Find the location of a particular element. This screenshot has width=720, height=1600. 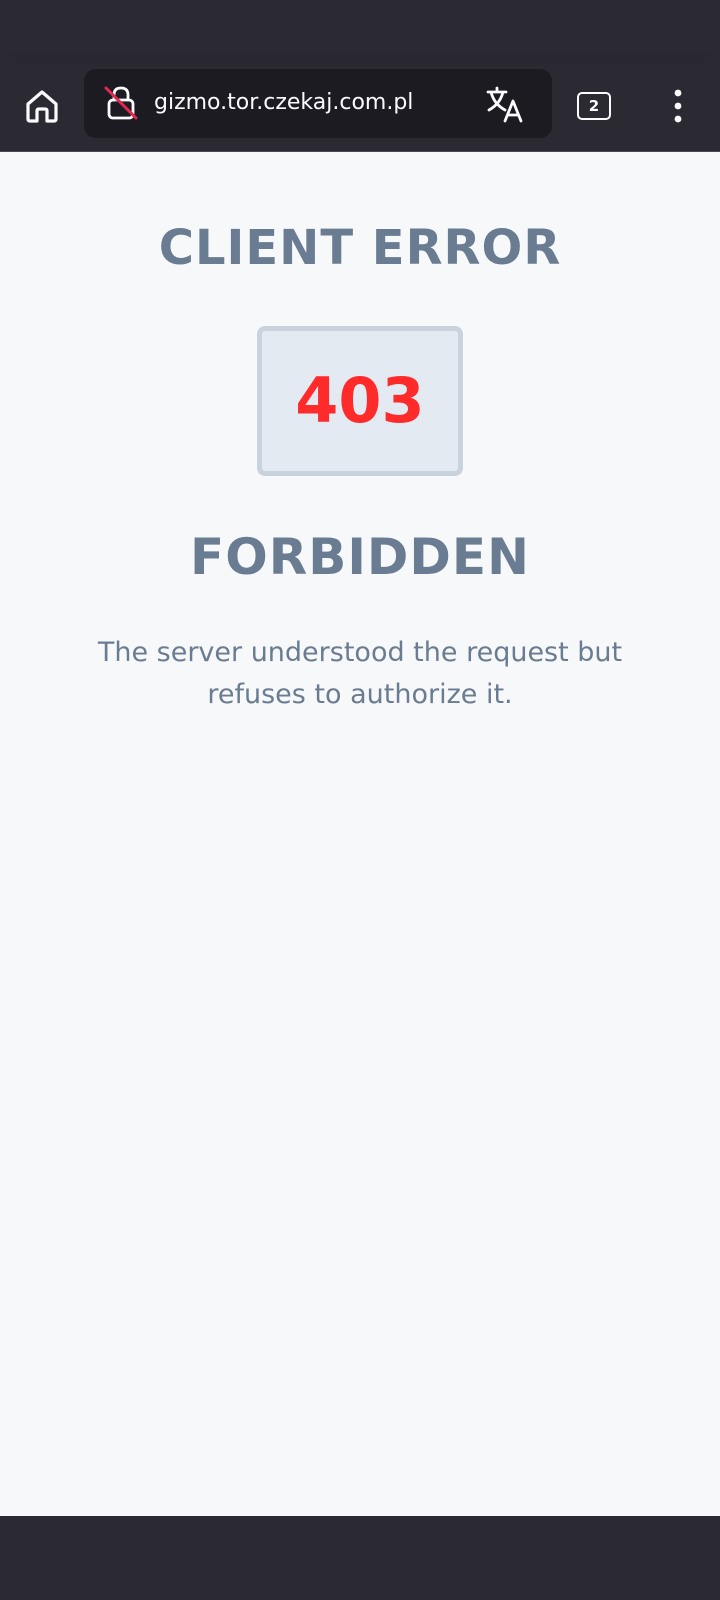

home-icon is located at coordinates (42, 106).